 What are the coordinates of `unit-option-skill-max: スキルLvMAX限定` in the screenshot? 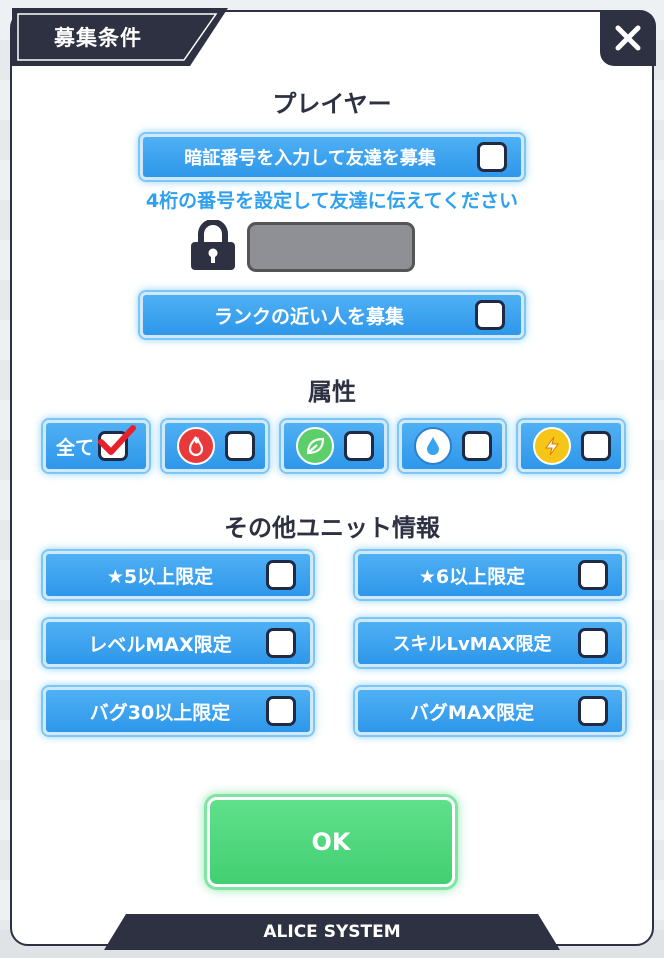 It's located at (490, 643).